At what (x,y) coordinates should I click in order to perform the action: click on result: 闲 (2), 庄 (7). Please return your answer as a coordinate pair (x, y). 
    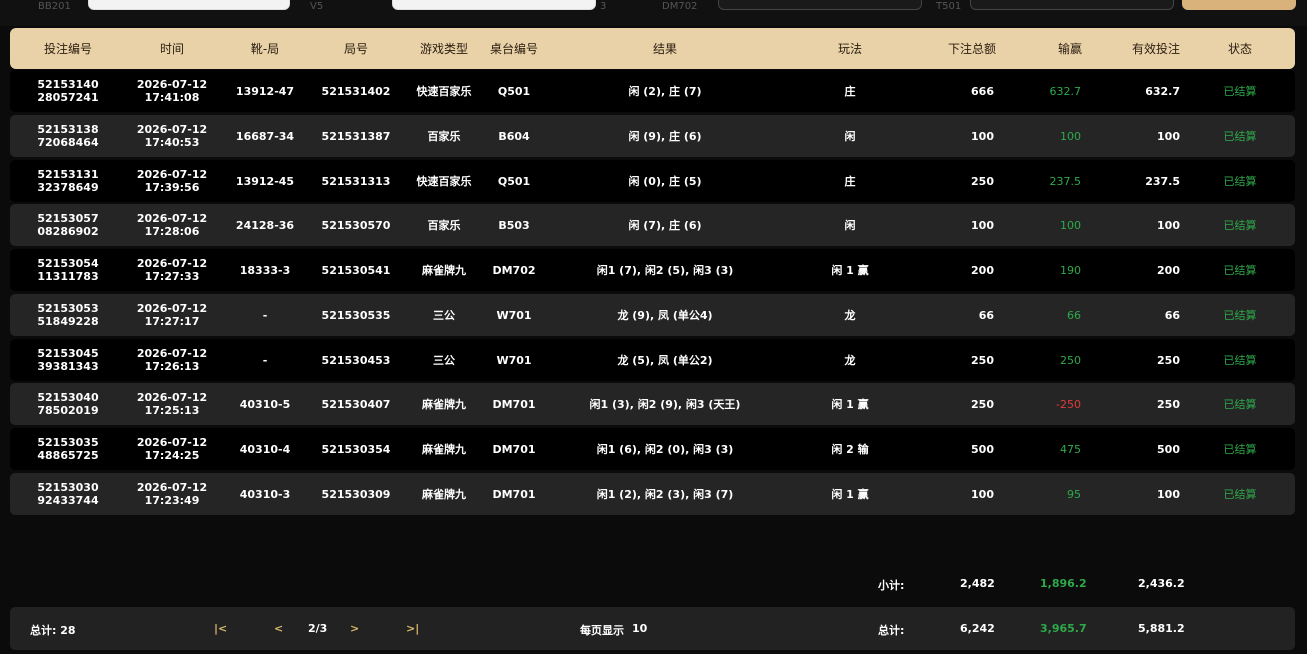
    Looking at the image, I should click on (665, 91).